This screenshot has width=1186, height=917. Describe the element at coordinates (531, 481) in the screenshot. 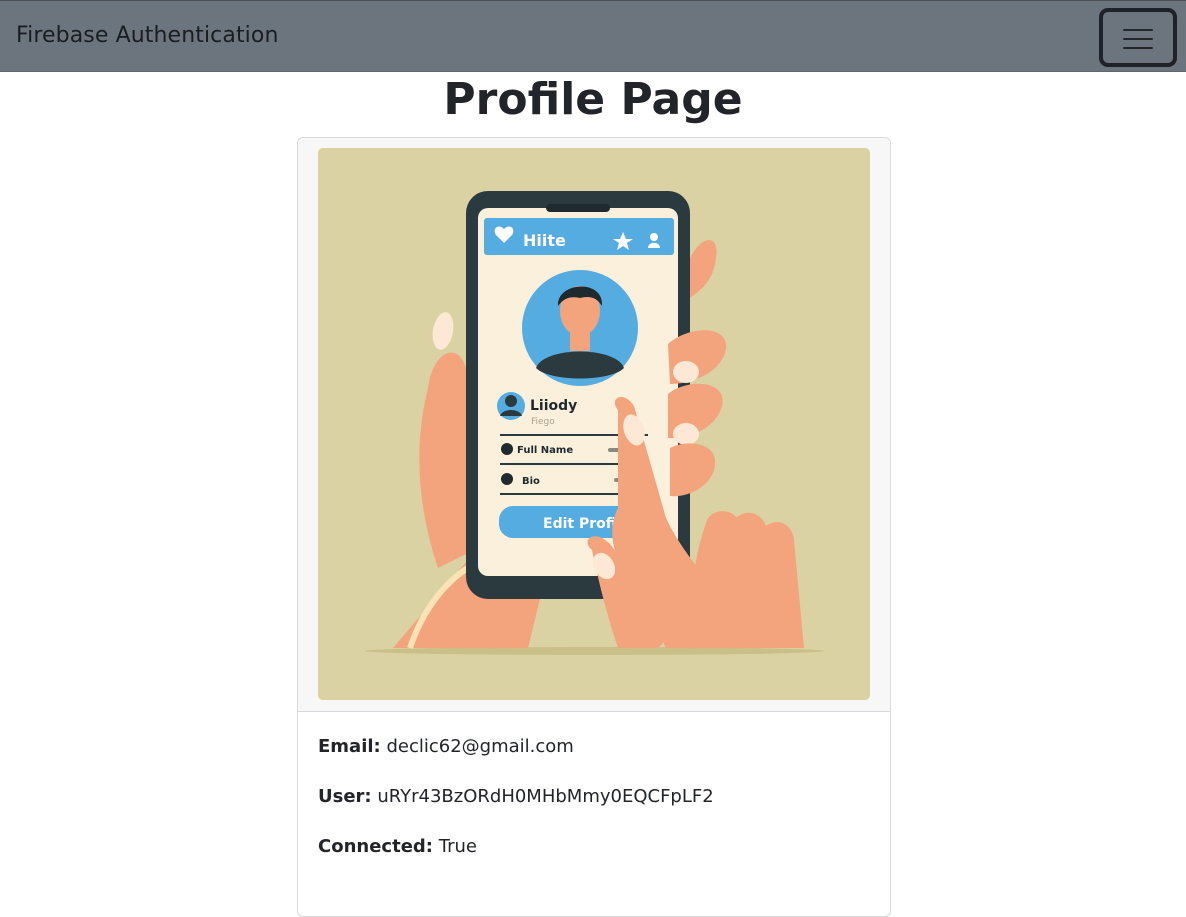

I see `svg-text: Bio` at that location.